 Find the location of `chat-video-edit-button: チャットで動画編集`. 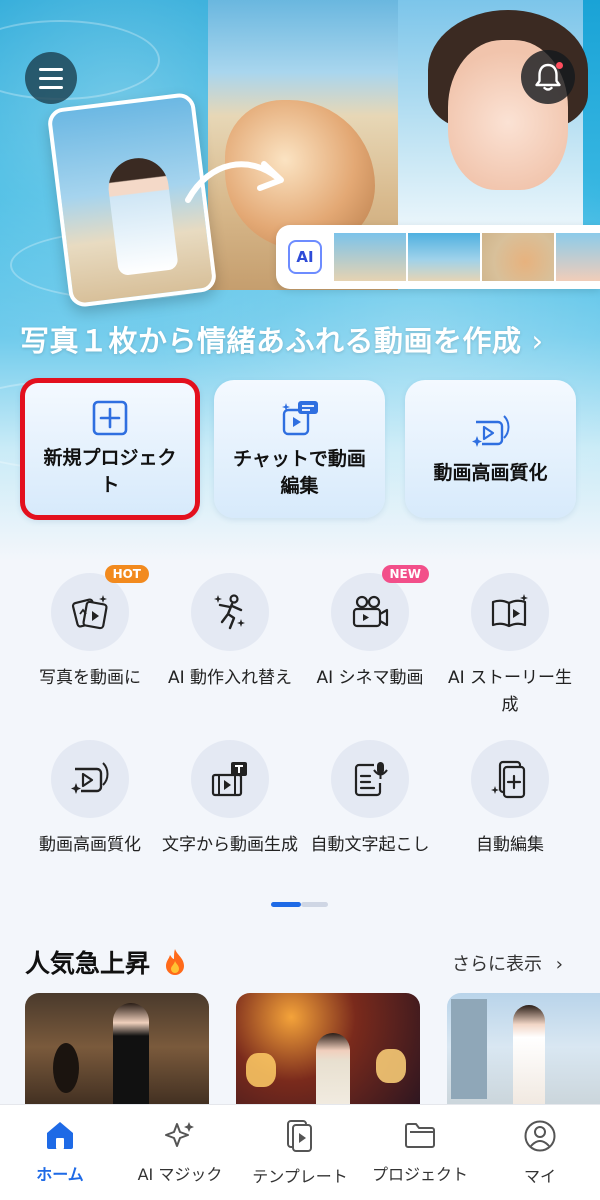

chat-video-edit-button: チャットで動画編集 is located at coordinates (299, 449).